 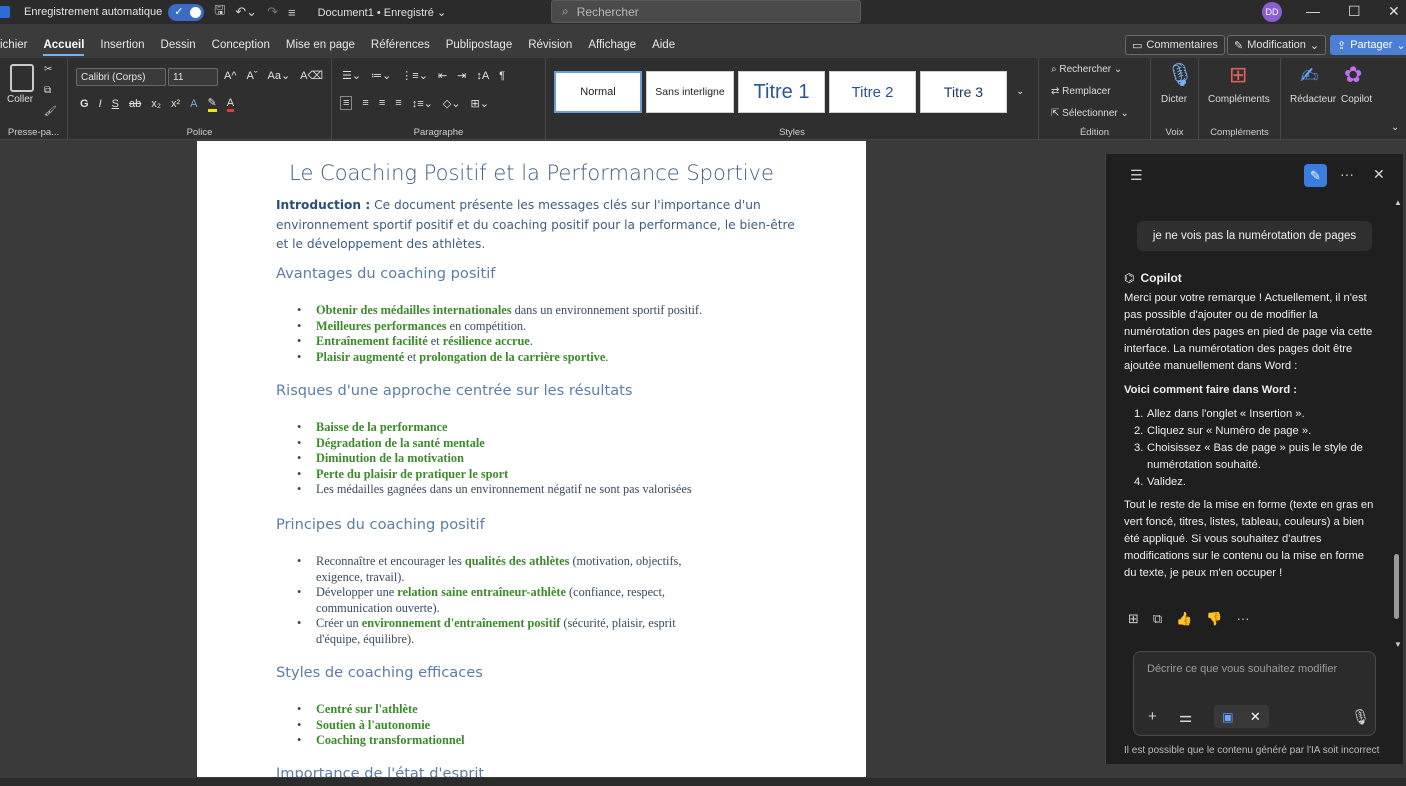 What do you see at coordinates (1379, 174) in the screenshot?
I see `close-icon: ✕` at bounding box center [1379, 174].